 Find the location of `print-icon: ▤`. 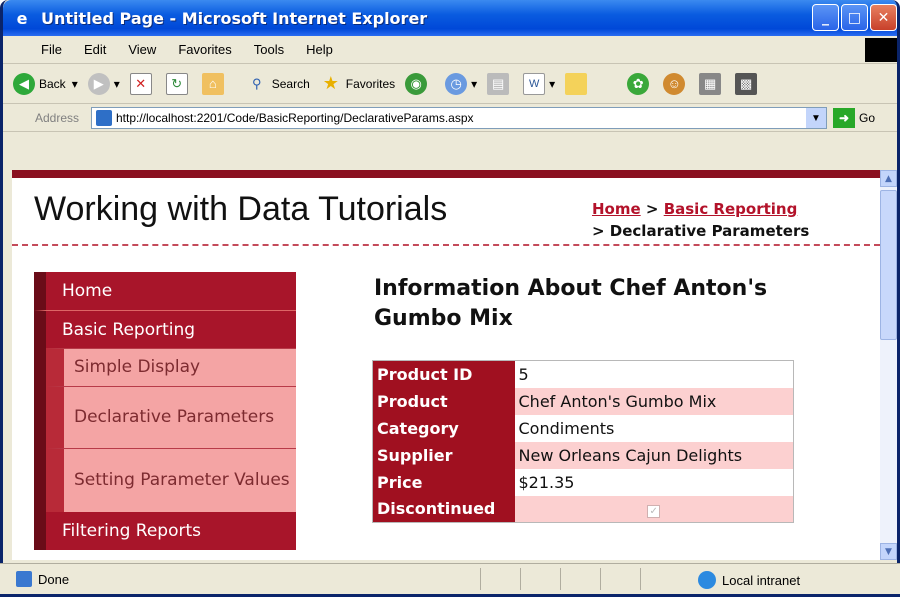

print-icon: ▤ is located at coordinates (498, 83).